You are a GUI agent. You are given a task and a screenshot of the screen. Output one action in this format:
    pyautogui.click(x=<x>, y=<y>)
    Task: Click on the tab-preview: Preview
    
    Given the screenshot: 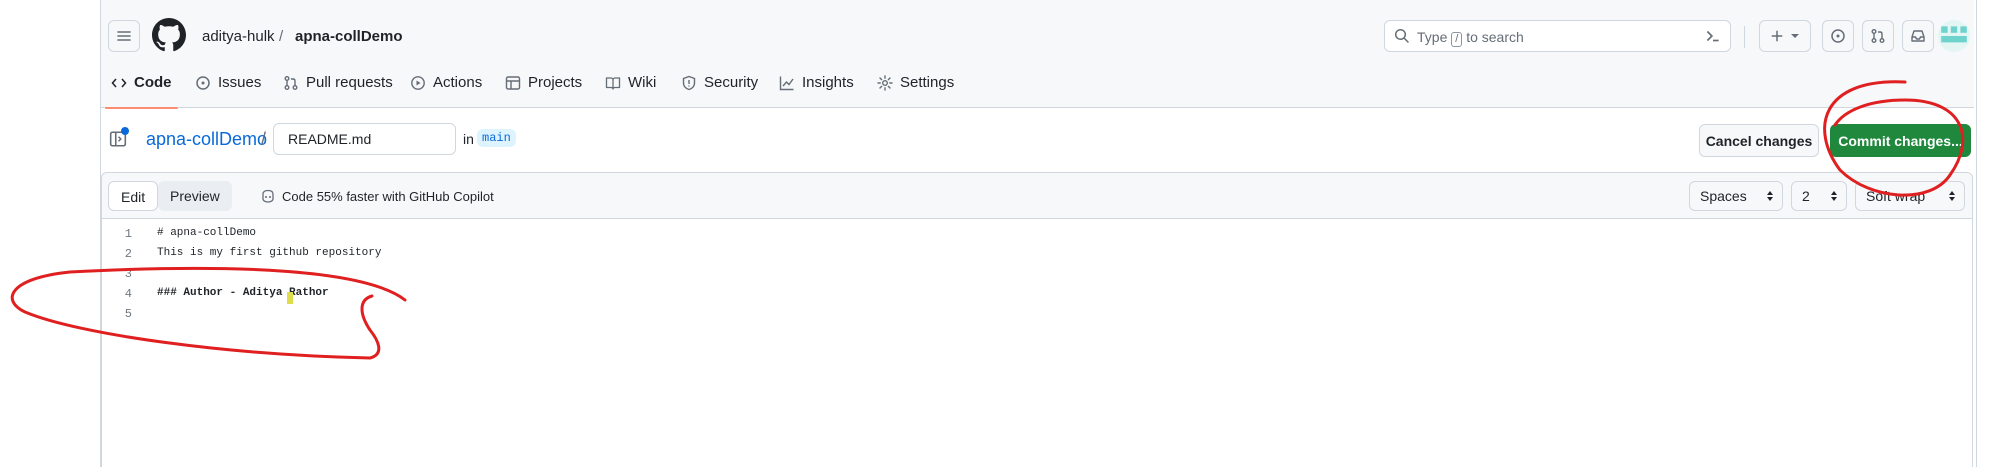 What is the action you would take?
    pyautogui.click(x=195, y=196)
    